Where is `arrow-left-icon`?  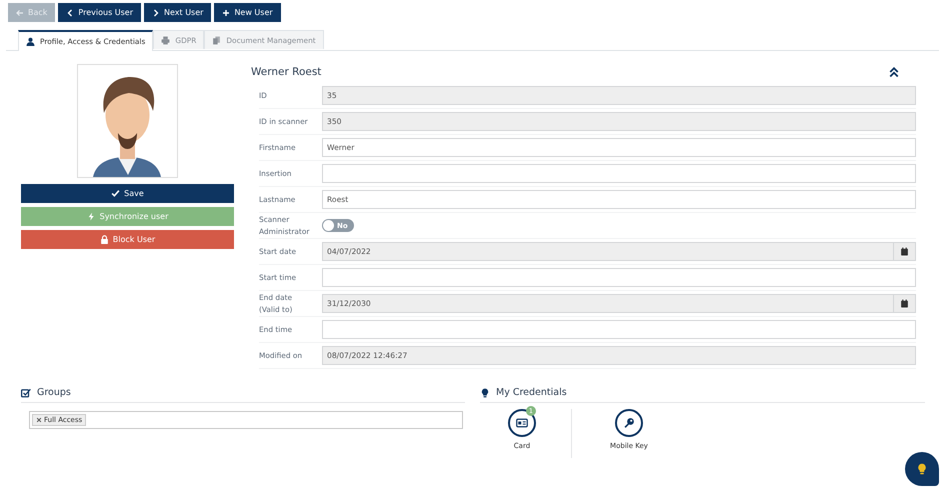
arrow-left-icon is located at coordinates (20, 12).